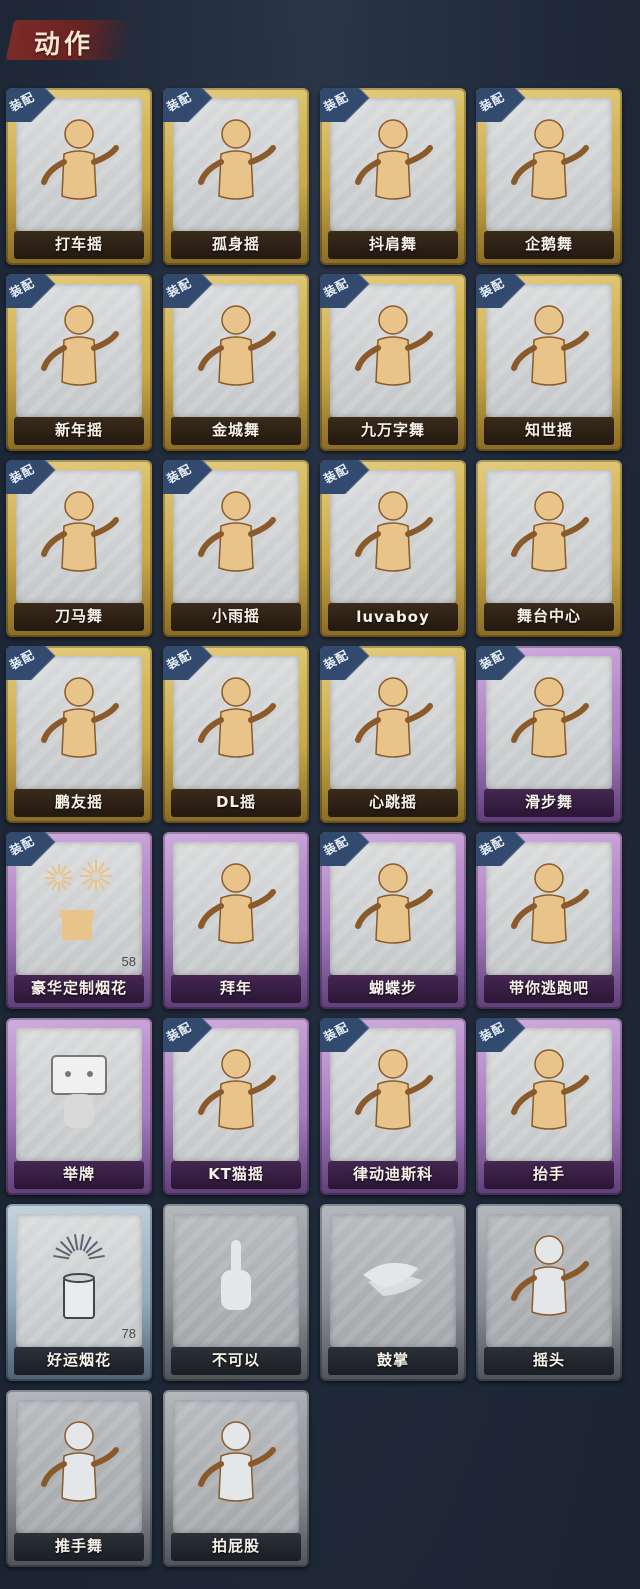  What do you see at coordinates (236, 1461) in the screenshot?
I see `figure-spank-icon` at bounding box center [236, 1461].